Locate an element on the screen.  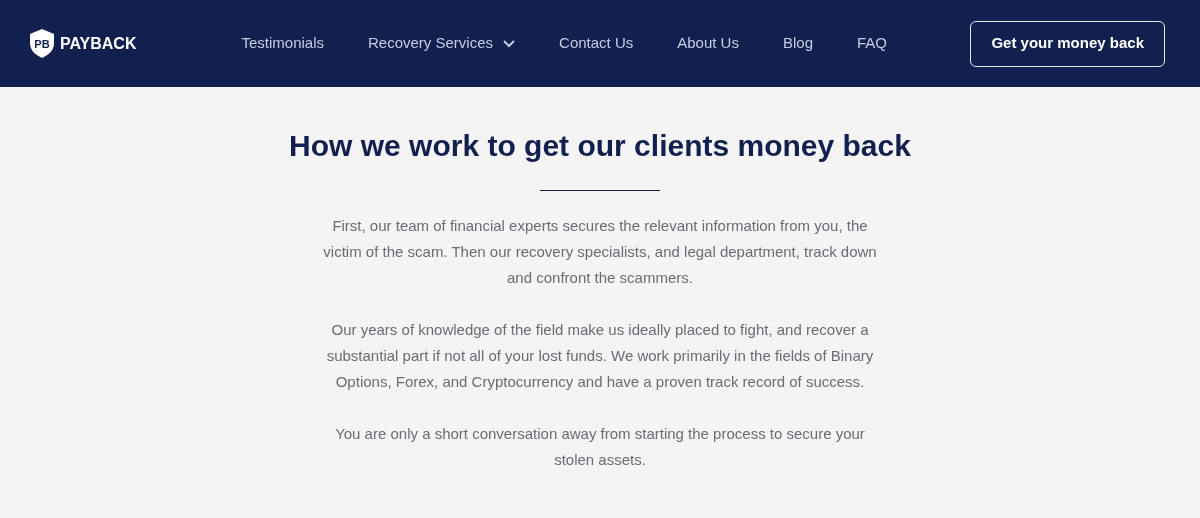
nav-link: Contact Us is located at coordinates (596, 43).